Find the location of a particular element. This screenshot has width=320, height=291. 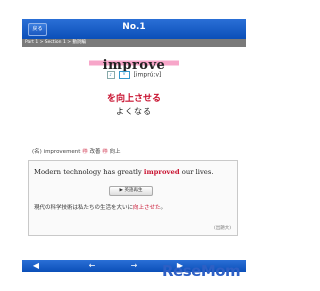

pronunciation-line: ♪ V [imprúːv] is located at coordinates (134, 75).